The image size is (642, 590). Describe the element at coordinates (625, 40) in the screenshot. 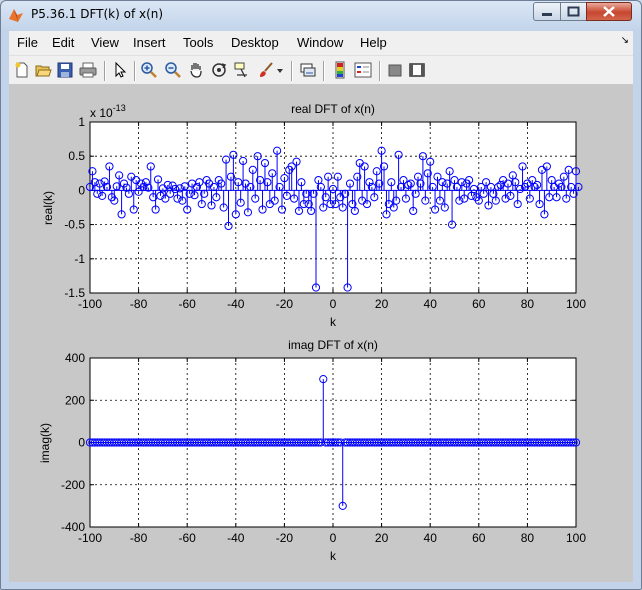

I see `dock-arrow-icon: ↘` at that location.